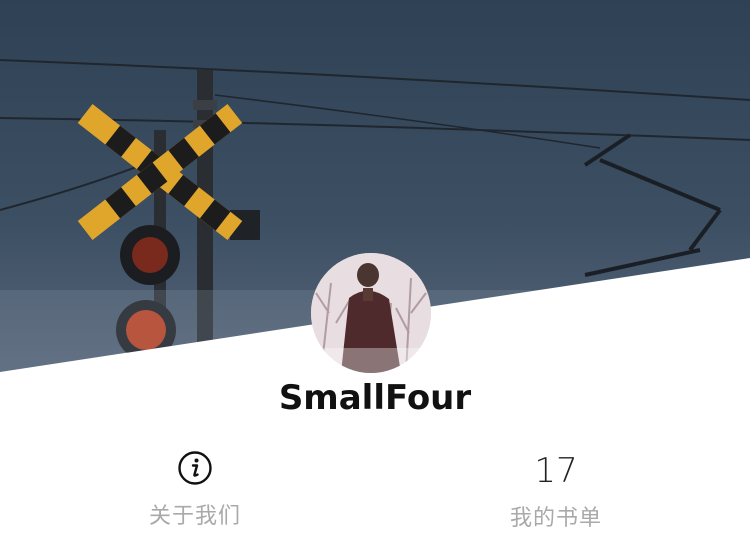 This screenshot has width=750, height=556. Describe the element at coordinates (195, 488) in the screenshot. I see `about-us-button: 关于我们` at that location.